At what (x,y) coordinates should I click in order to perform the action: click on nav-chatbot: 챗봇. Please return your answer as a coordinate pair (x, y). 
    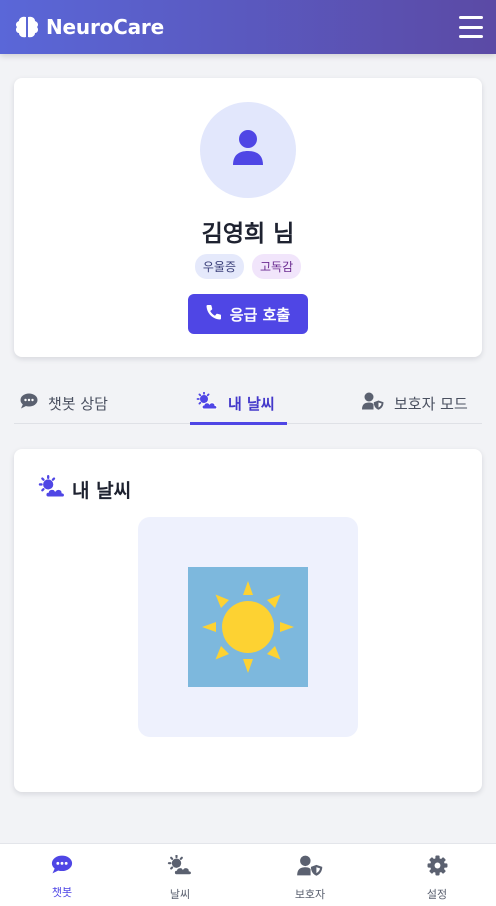
    Looking at the image, I should click on (62, 875).